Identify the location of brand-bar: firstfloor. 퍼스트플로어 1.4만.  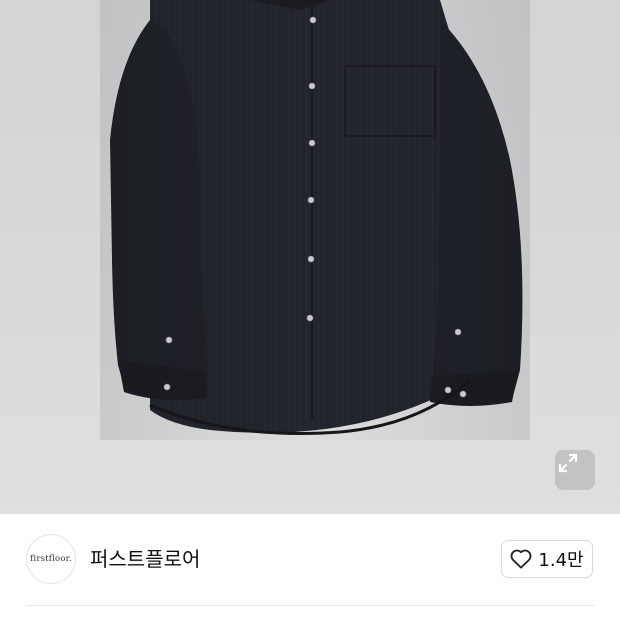
(310, 560).